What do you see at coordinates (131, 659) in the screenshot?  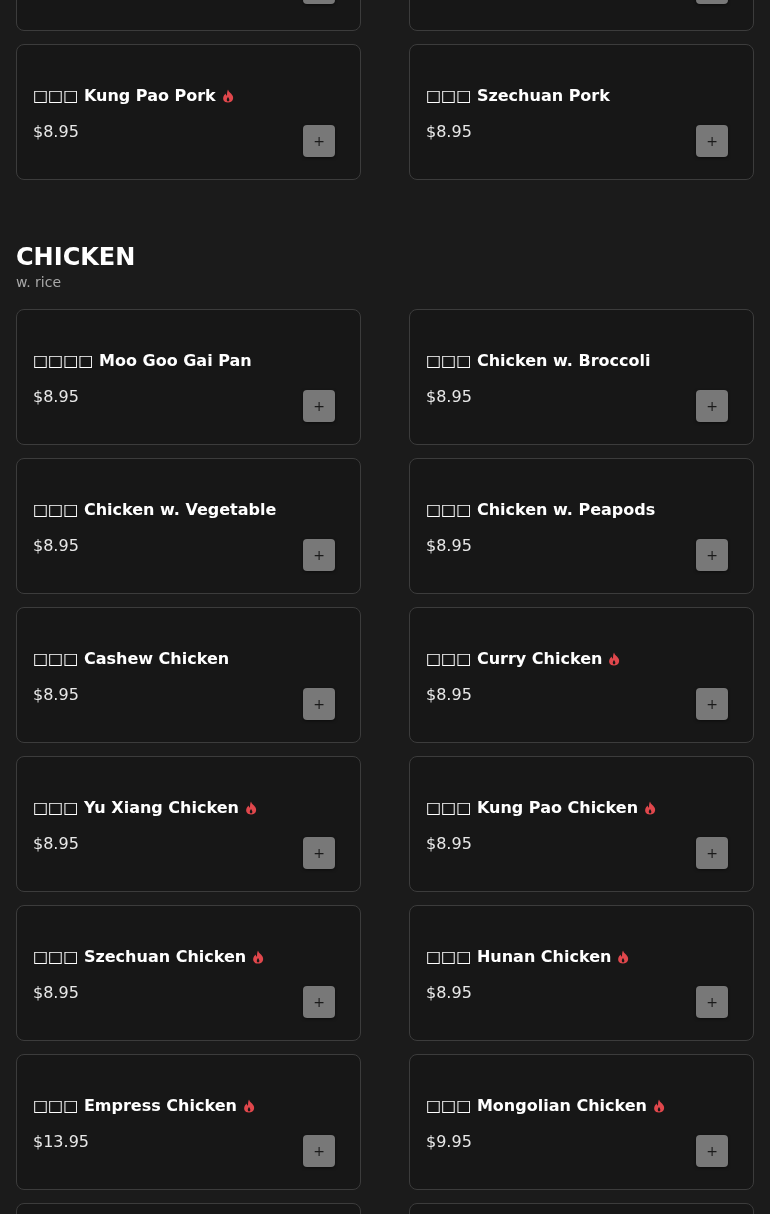 I see `item-name: □□□ Cashew Chicken` at bounding box center [131, 659].